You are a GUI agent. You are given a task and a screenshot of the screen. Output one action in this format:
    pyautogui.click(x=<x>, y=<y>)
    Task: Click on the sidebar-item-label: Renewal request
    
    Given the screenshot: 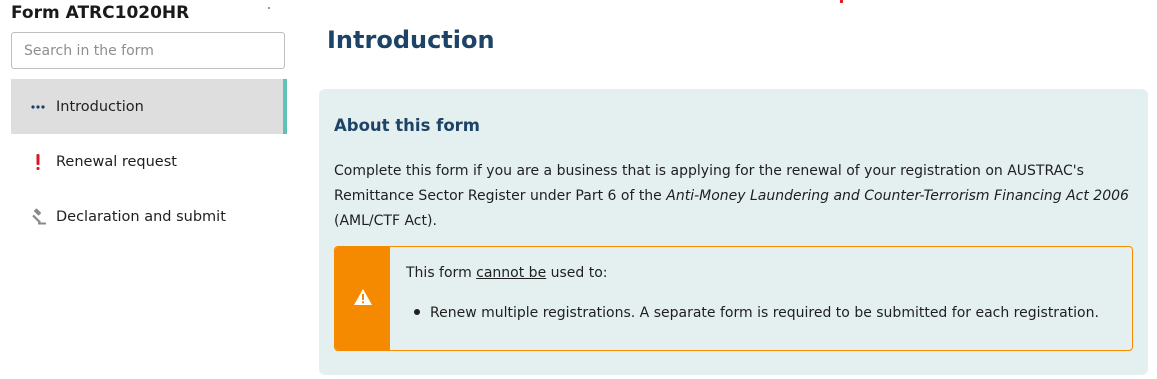 What is the action you would take?
    pyautogui.click(x=116, y=161)
    